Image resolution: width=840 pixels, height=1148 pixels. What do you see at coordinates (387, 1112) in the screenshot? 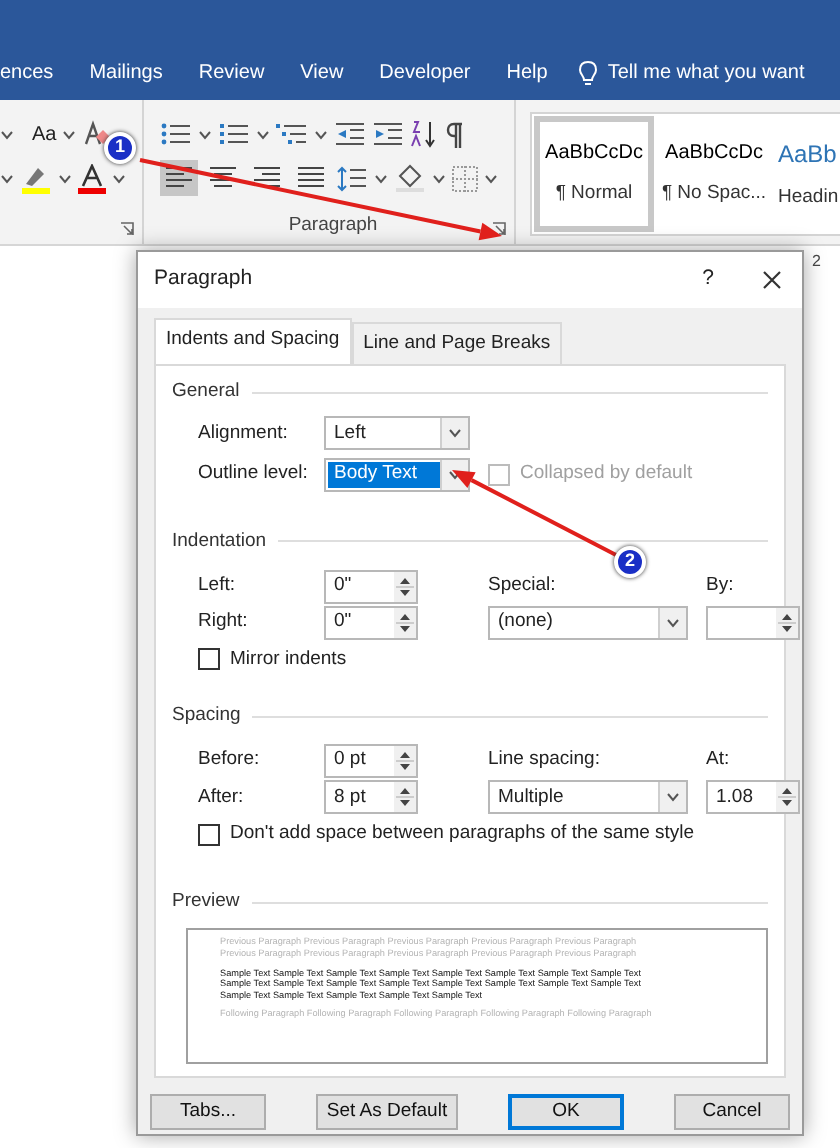
I see `dialog-button: Set As Default` at bounding box center [387, 1112].